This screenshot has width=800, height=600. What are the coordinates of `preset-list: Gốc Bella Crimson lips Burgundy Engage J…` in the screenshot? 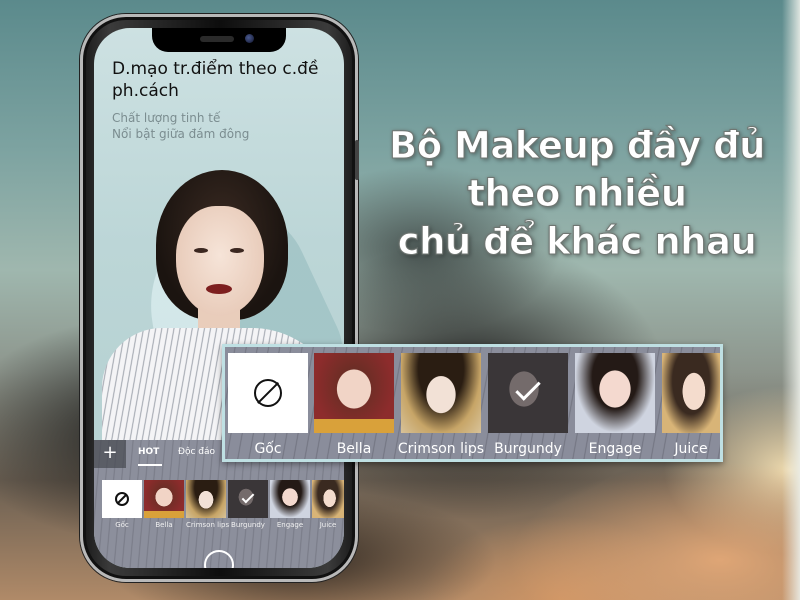 It's located at (223, 506).